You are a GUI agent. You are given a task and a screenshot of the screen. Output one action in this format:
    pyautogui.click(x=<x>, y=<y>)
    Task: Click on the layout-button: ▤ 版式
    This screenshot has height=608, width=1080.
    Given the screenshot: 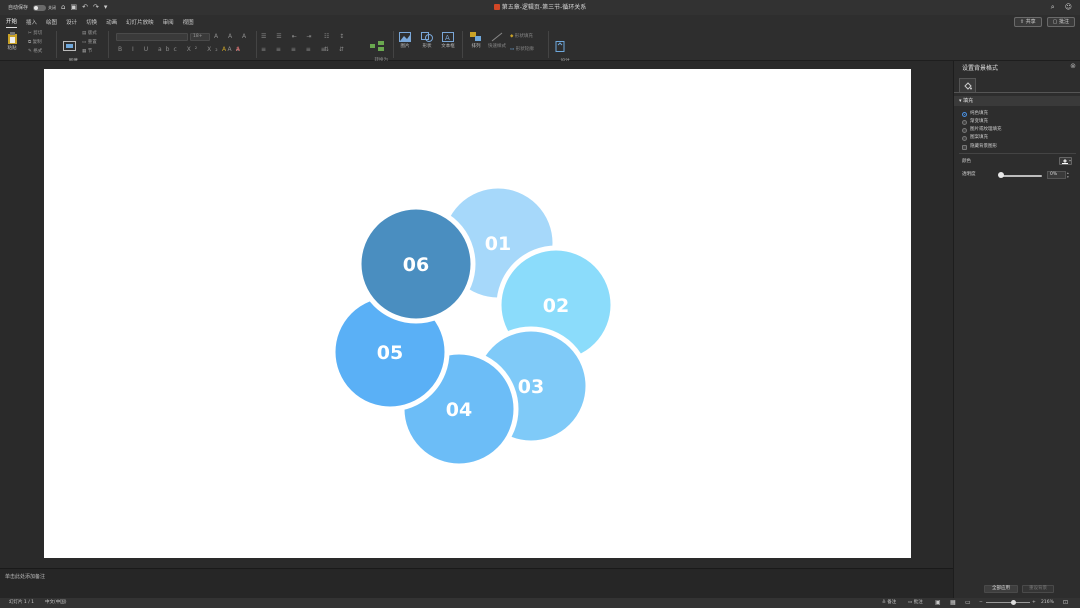 What is the action you would take?
    pyautogui.click(x=89, y=33)
    